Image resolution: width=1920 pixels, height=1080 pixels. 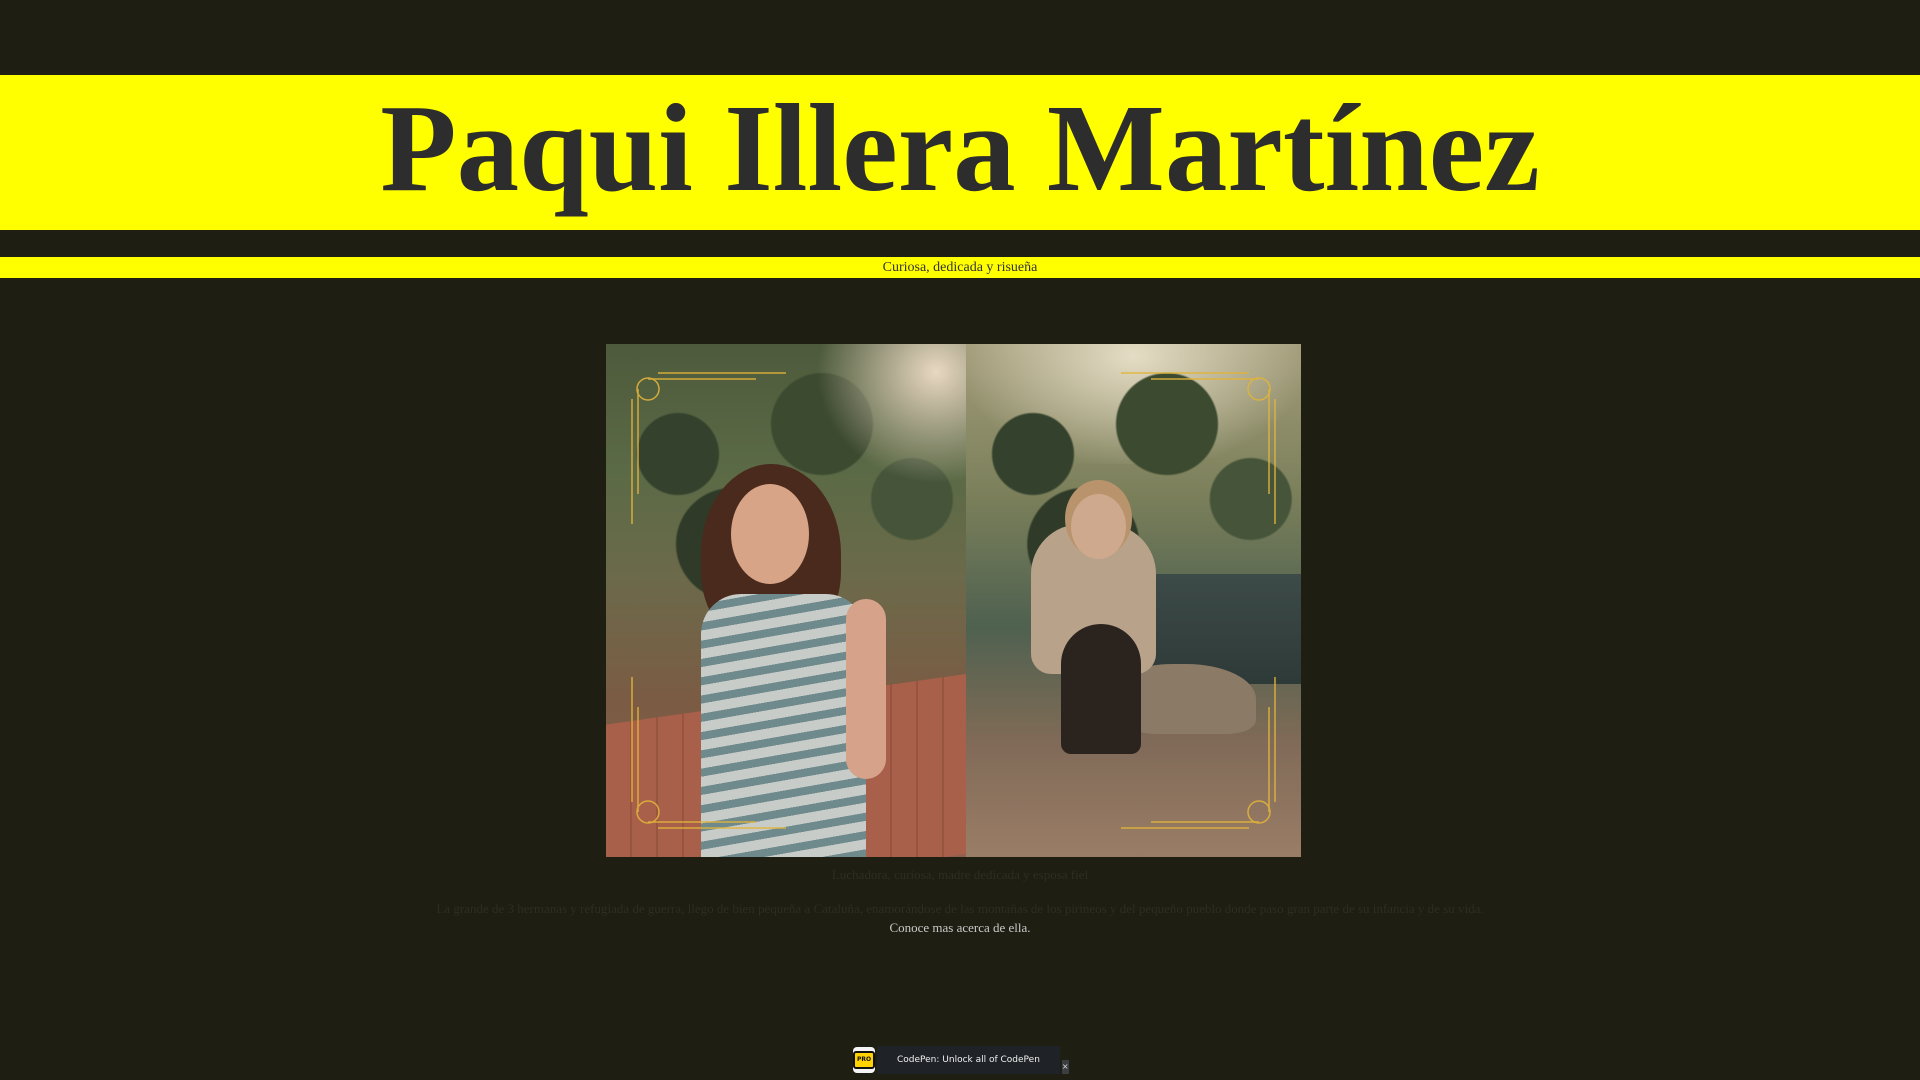 What do you see at coordinates (1065, 1067) in the screenshot?
I see `close-icon: ×` at bounding box center [1065, 1067].